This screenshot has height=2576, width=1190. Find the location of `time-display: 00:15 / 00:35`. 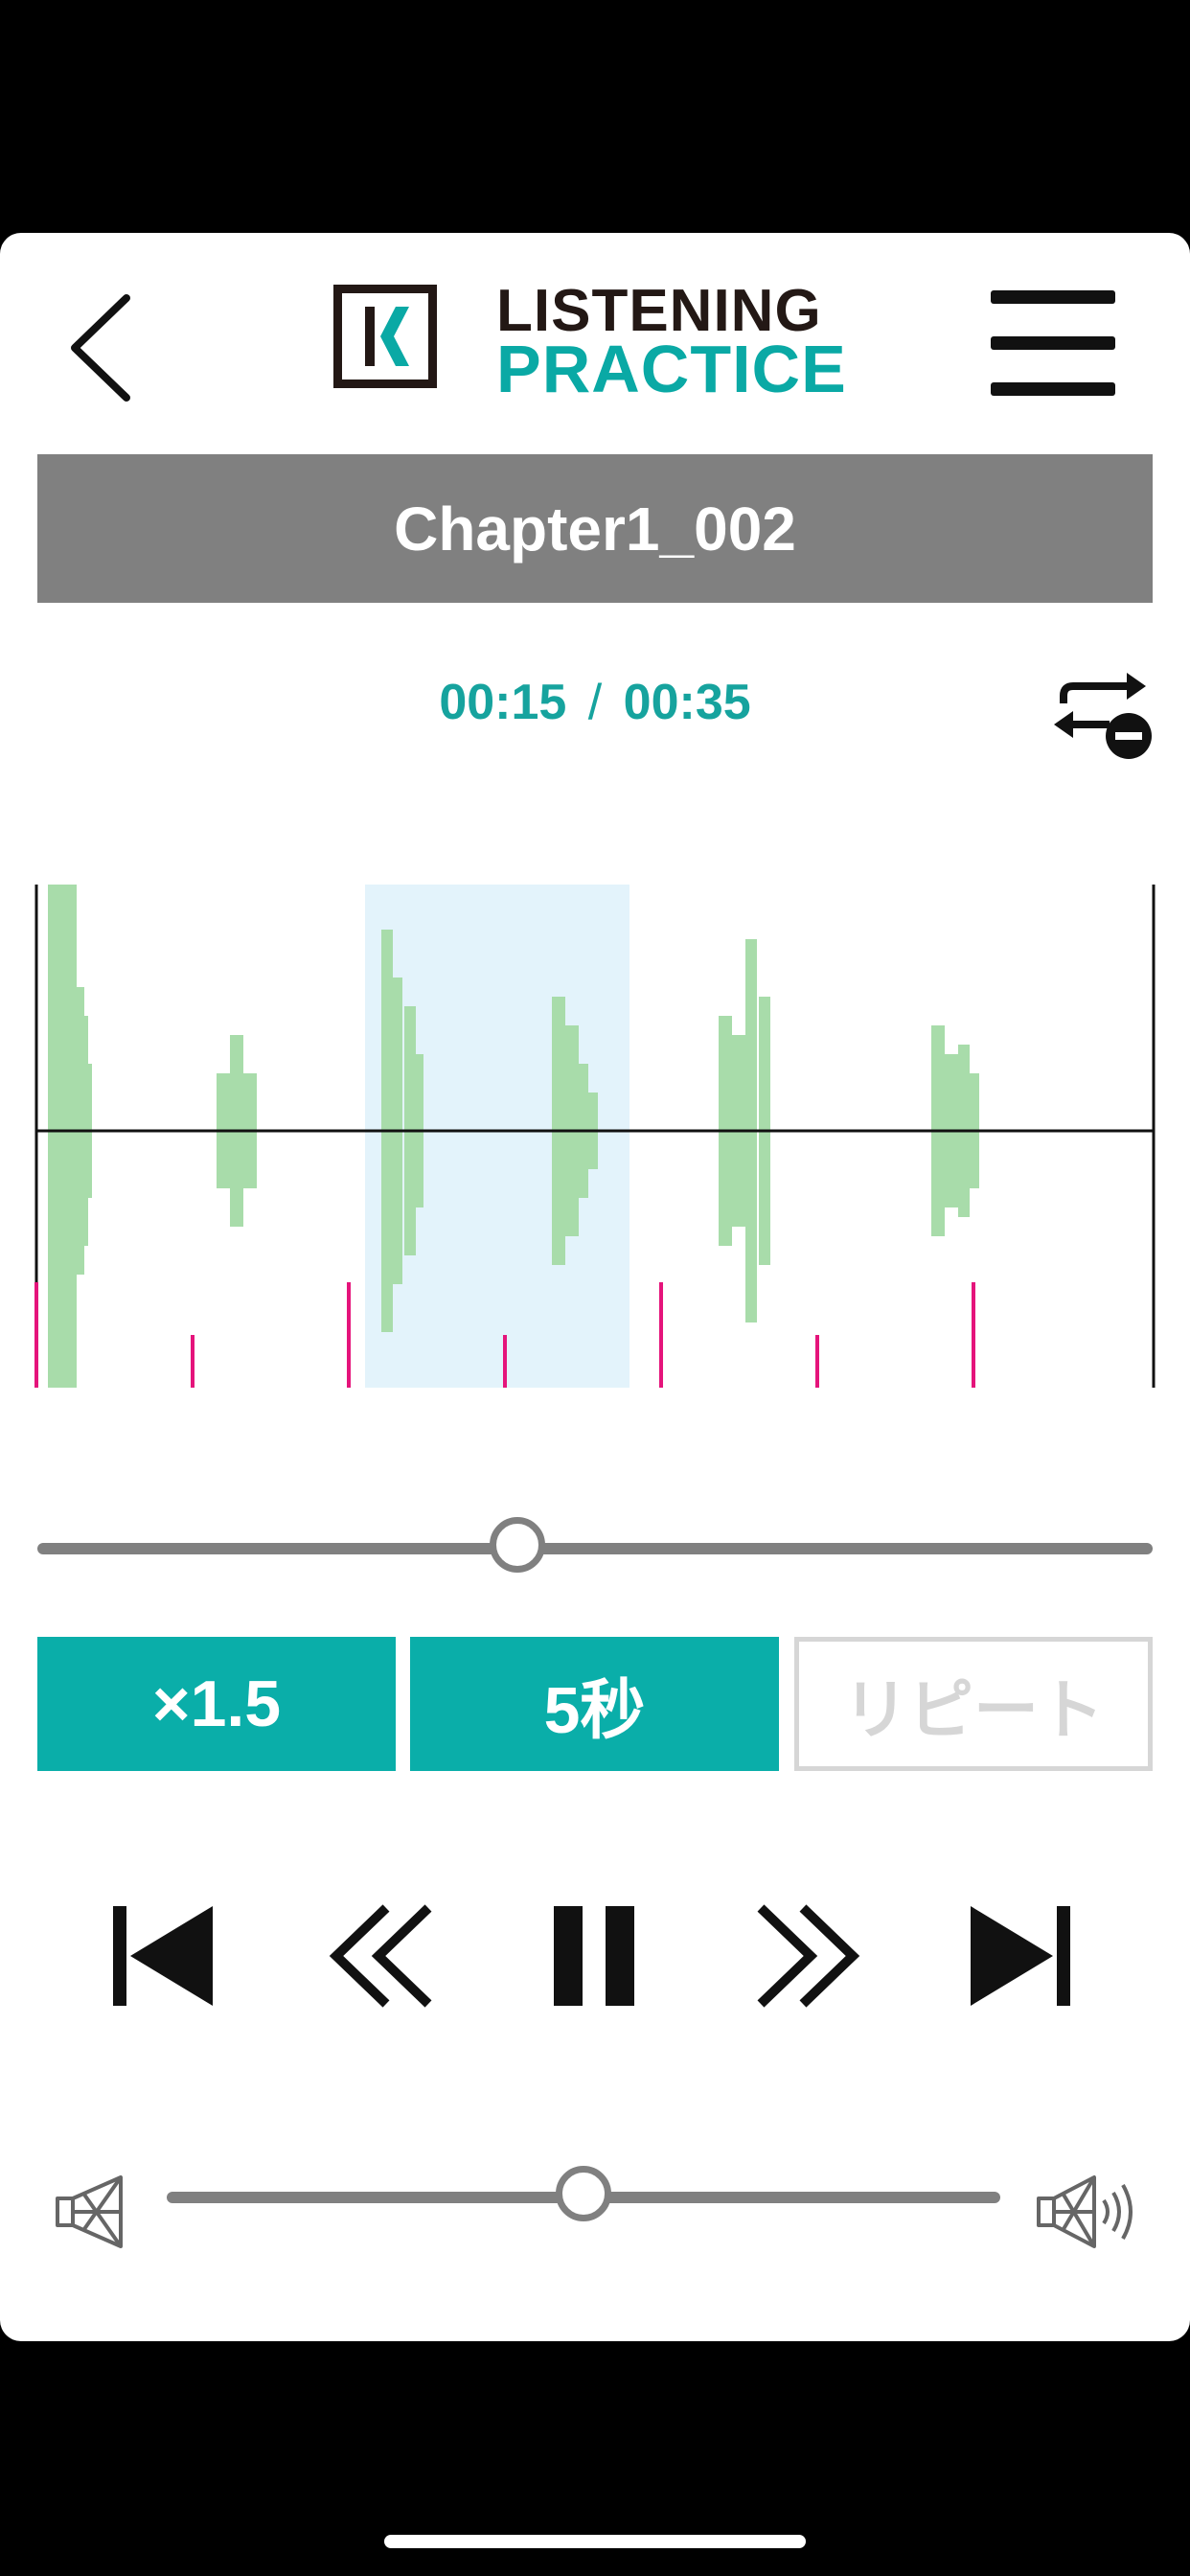

time-display: 00:15 / 00:35 is located at coordinates (595, 702).